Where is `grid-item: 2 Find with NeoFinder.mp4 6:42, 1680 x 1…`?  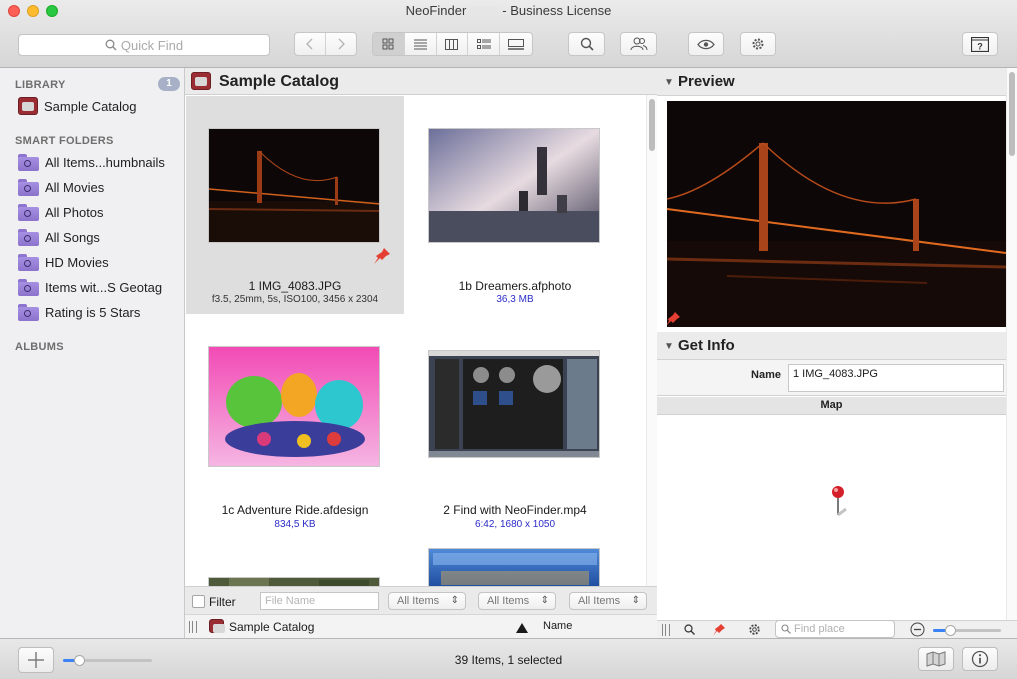
grid-item: 2 Find with NeoFinder.mp4 6:42, 1680 x 1… is located at coordinates (515, 423).